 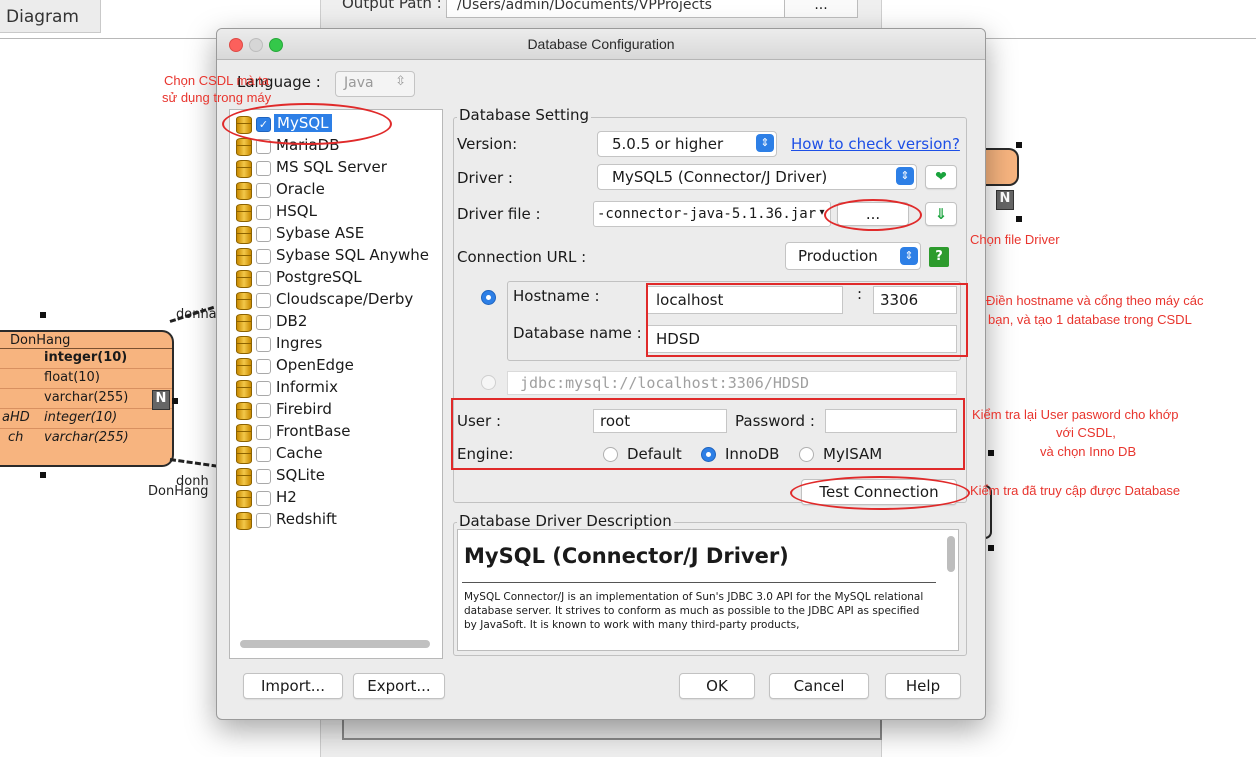 I want to click on database-item: OpenEdge, so click(x=335, y=366).